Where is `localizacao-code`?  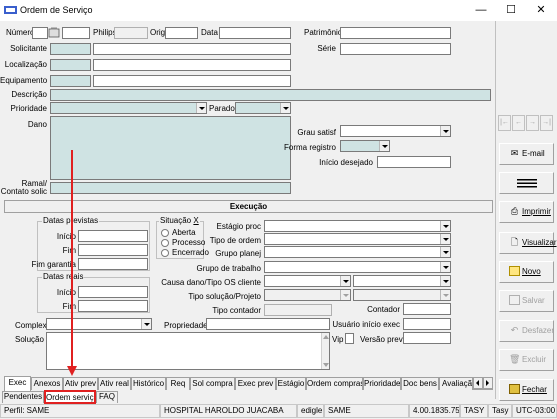
localizacao-code is located at coordinates (70, 65).